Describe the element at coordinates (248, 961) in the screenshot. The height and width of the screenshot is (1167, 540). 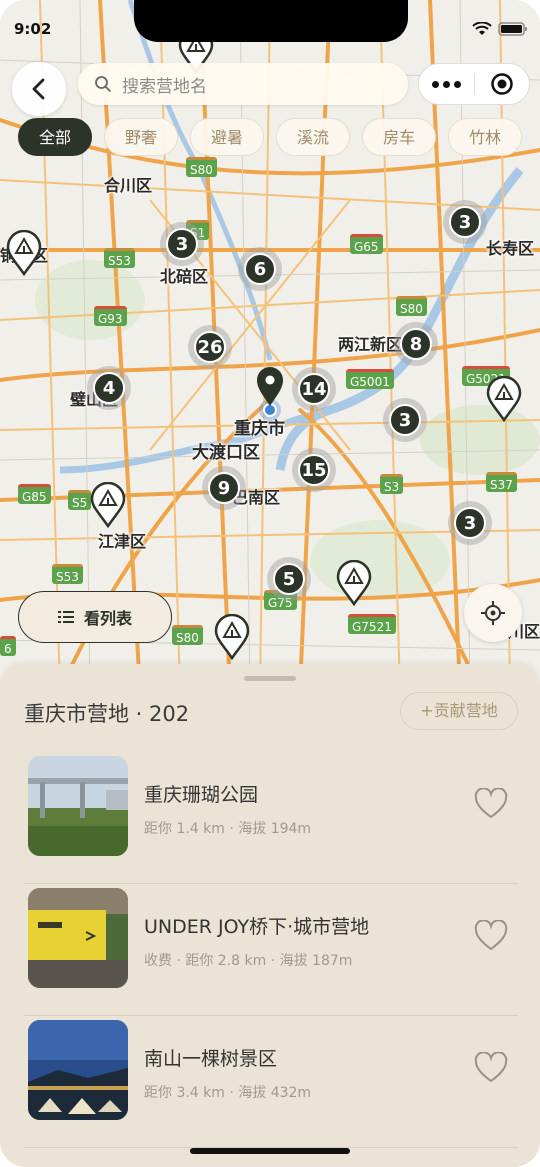
I see `camp-meta: 收费 · 距你 2.8 km · 海拔 187m` at that location.